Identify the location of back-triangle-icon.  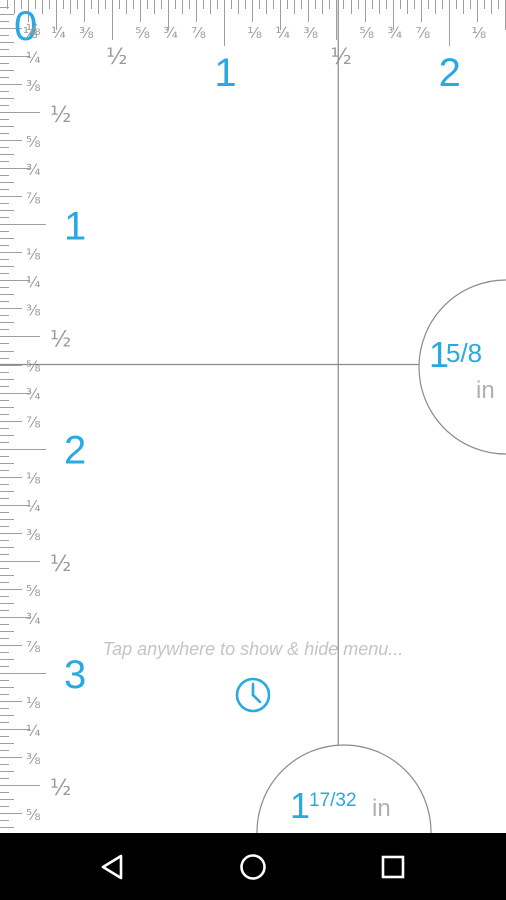
(112, 867).